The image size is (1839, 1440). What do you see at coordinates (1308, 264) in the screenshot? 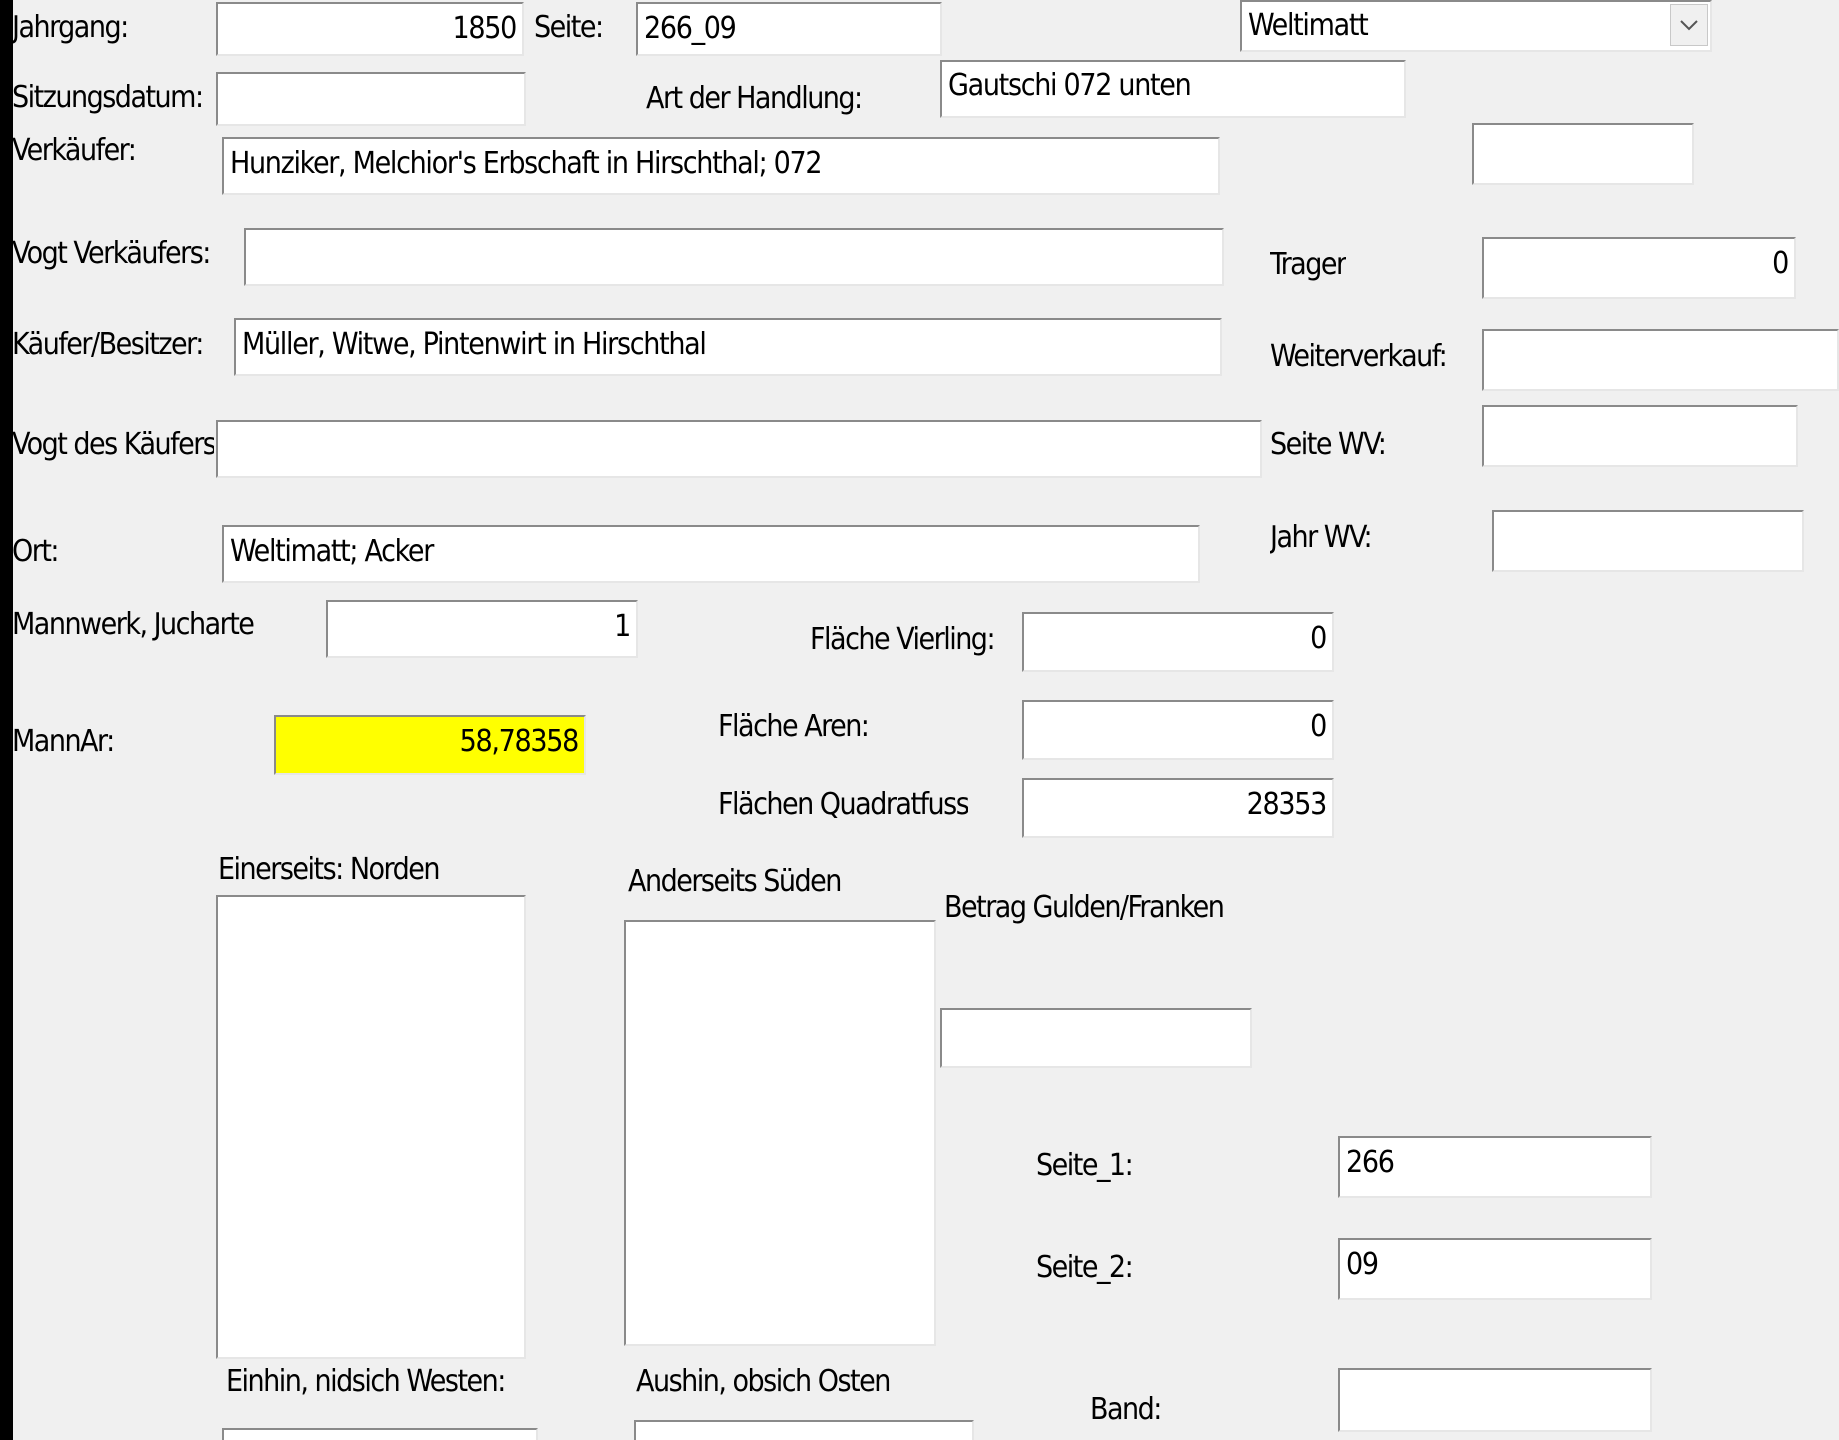
I see `trager-label: Trager` at bounding box center [1308, 264].